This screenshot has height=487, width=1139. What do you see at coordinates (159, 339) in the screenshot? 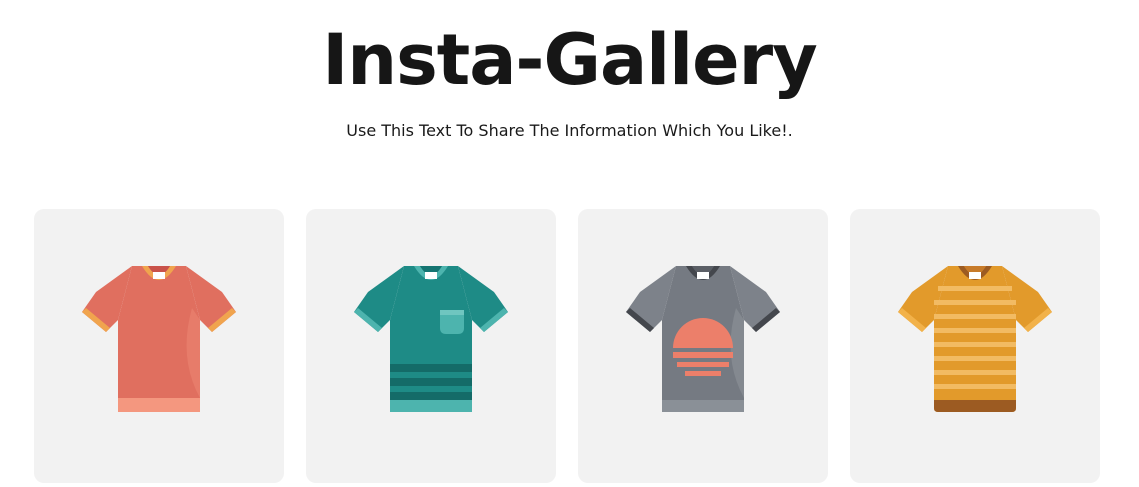
I see `red-tshirt-icon` at bounding box center [159, 339].